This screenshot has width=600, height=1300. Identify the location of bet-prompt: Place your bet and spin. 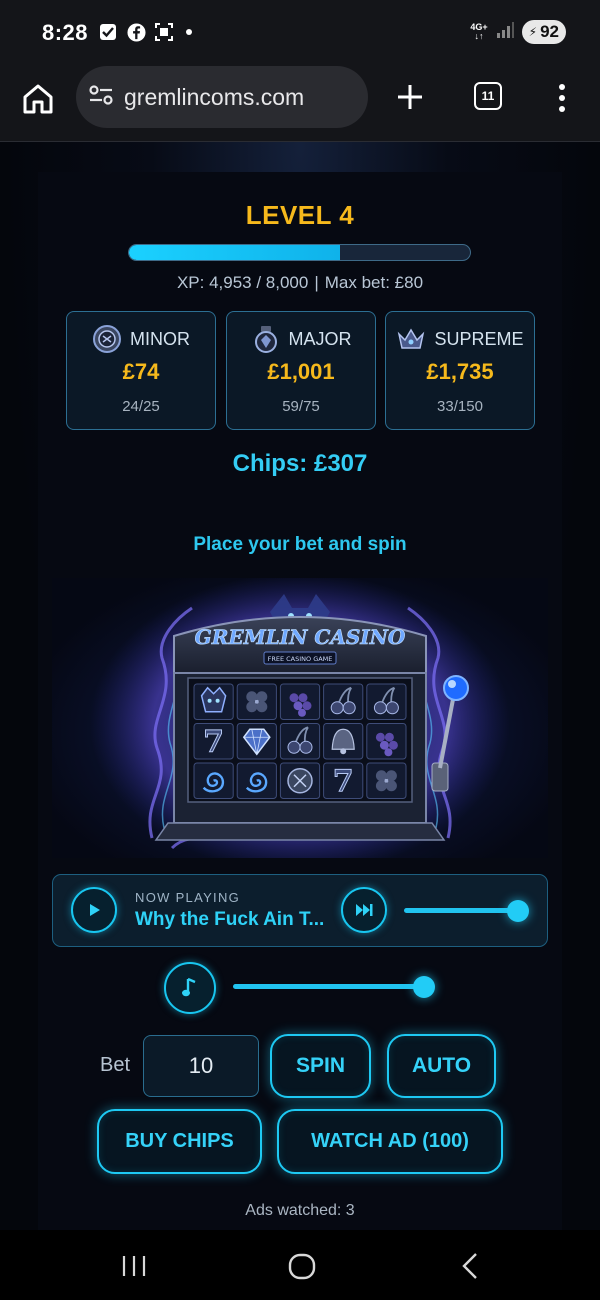
(300, 544).